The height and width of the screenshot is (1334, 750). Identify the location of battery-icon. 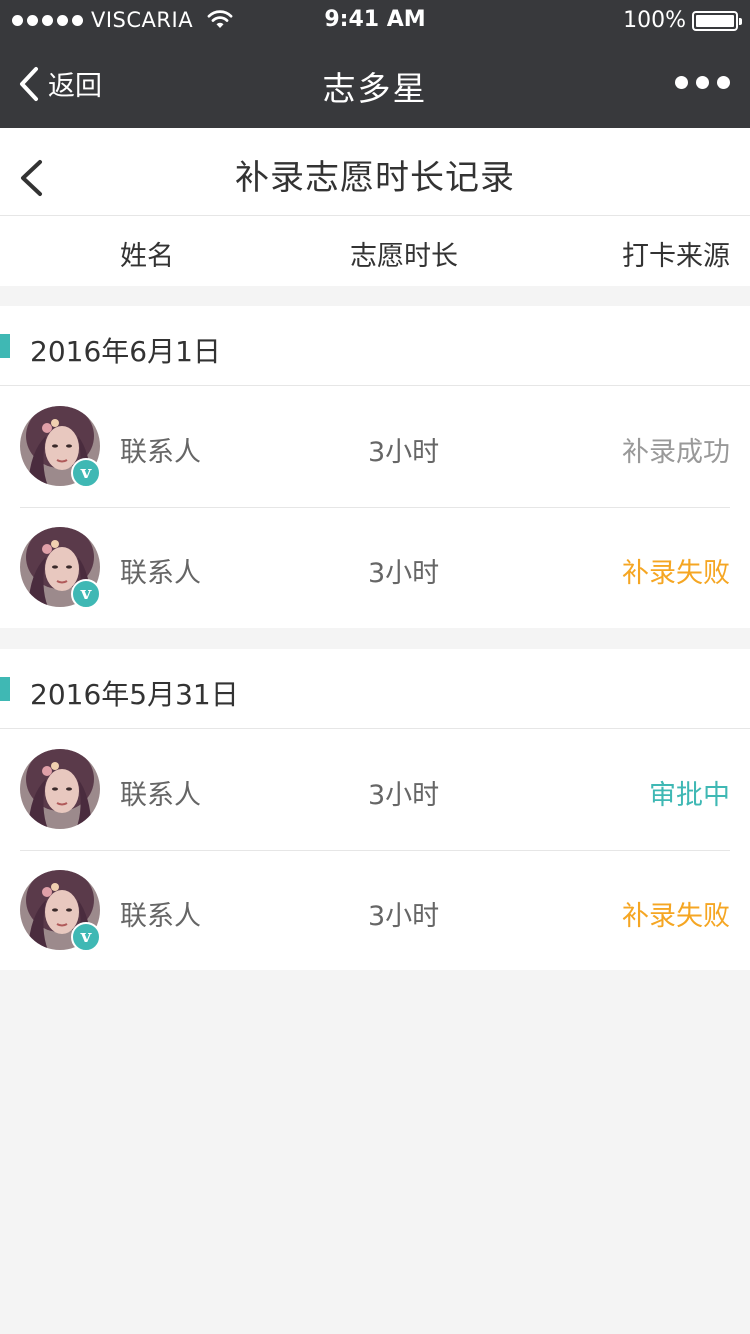
(717, 20).